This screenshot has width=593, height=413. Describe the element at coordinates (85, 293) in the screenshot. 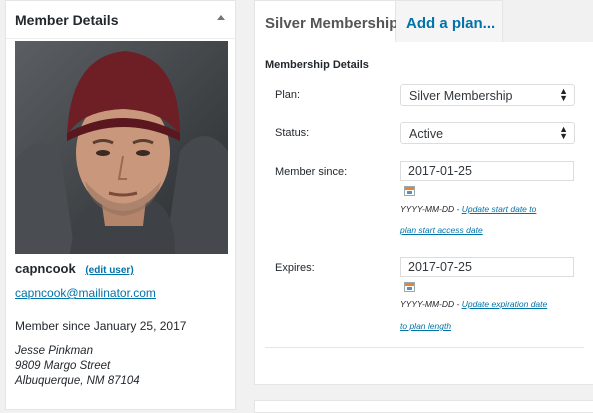

I see `email-link: capncook@mailinator.com` at that location.